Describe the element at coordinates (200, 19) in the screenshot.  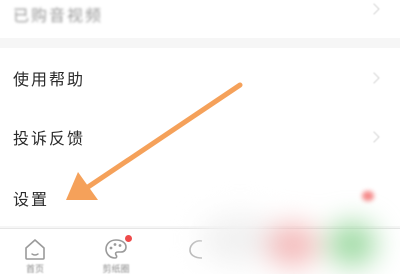
I see `menu-item-purchased-media: 已购音视频` at that location.